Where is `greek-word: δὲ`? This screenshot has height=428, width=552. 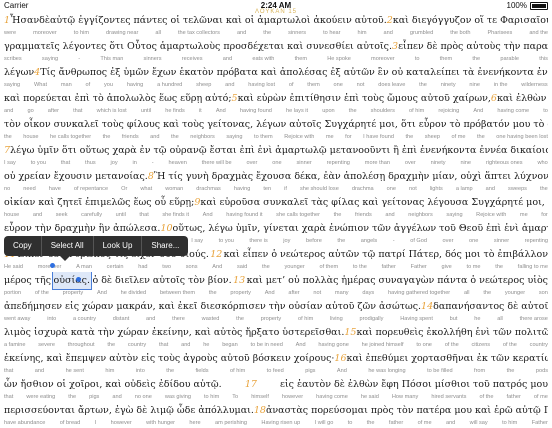 greek-word: δὲ is located at coordinates (44, 20).